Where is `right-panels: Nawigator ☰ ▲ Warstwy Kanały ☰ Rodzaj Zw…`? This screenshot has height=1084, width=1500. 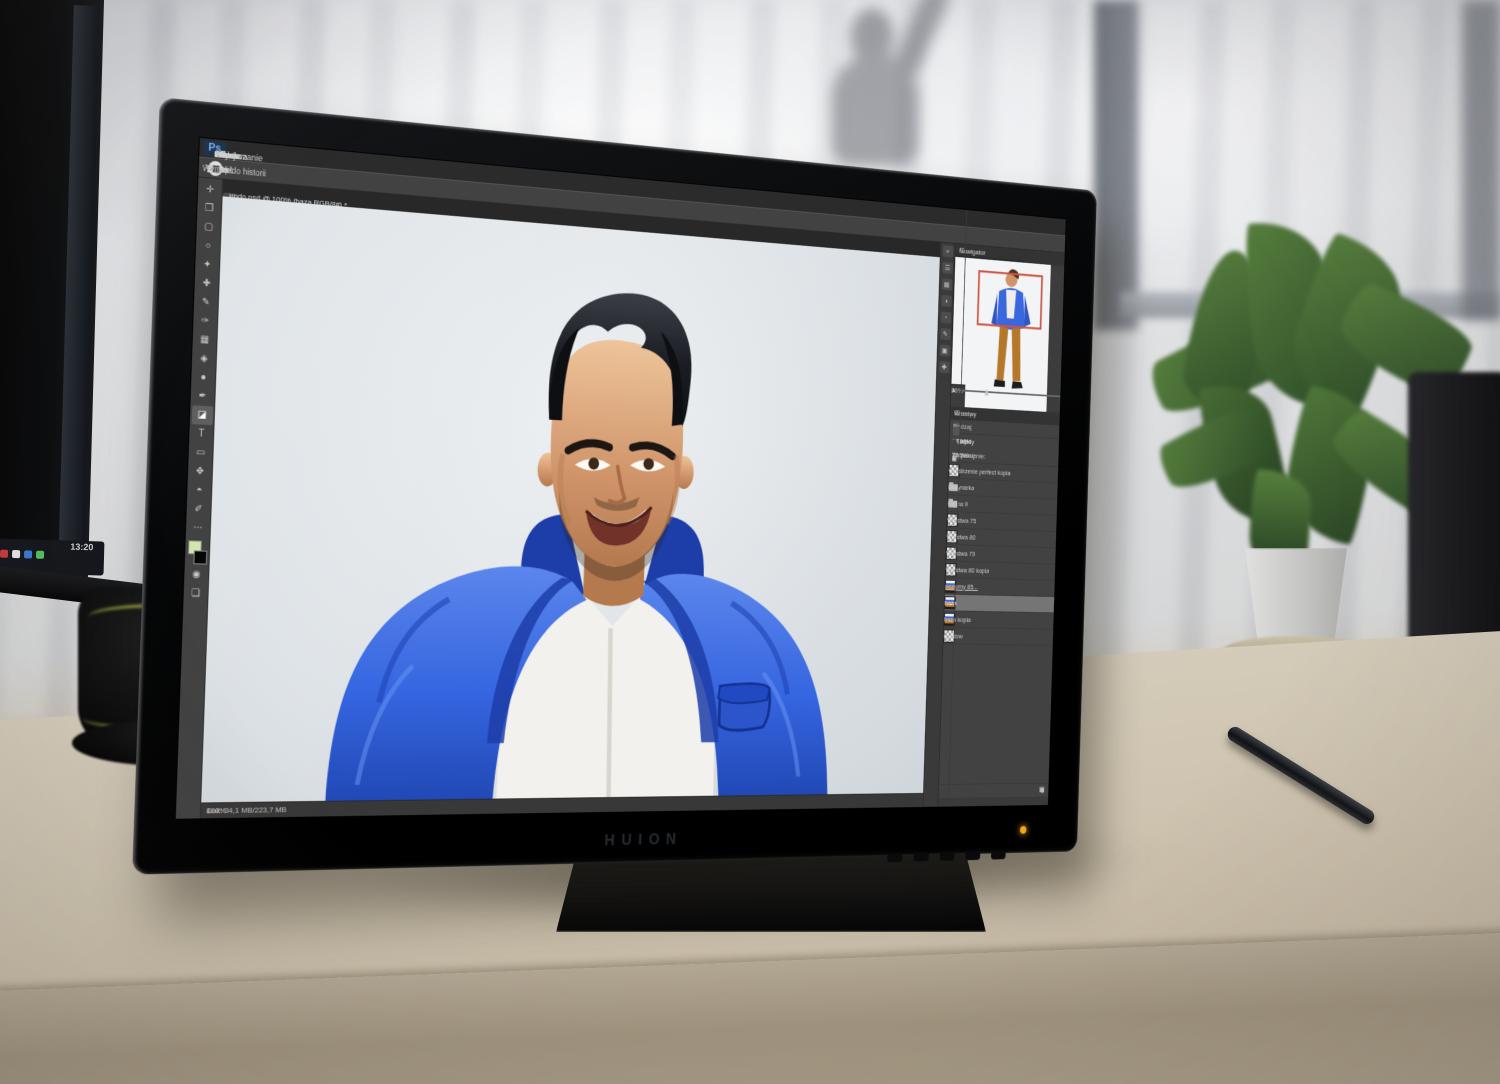 right-panels: Nawigator ☰ ▲ Warstwy Kanały ☰ Rodzaj Zw… is located at coordinates (999, 495).